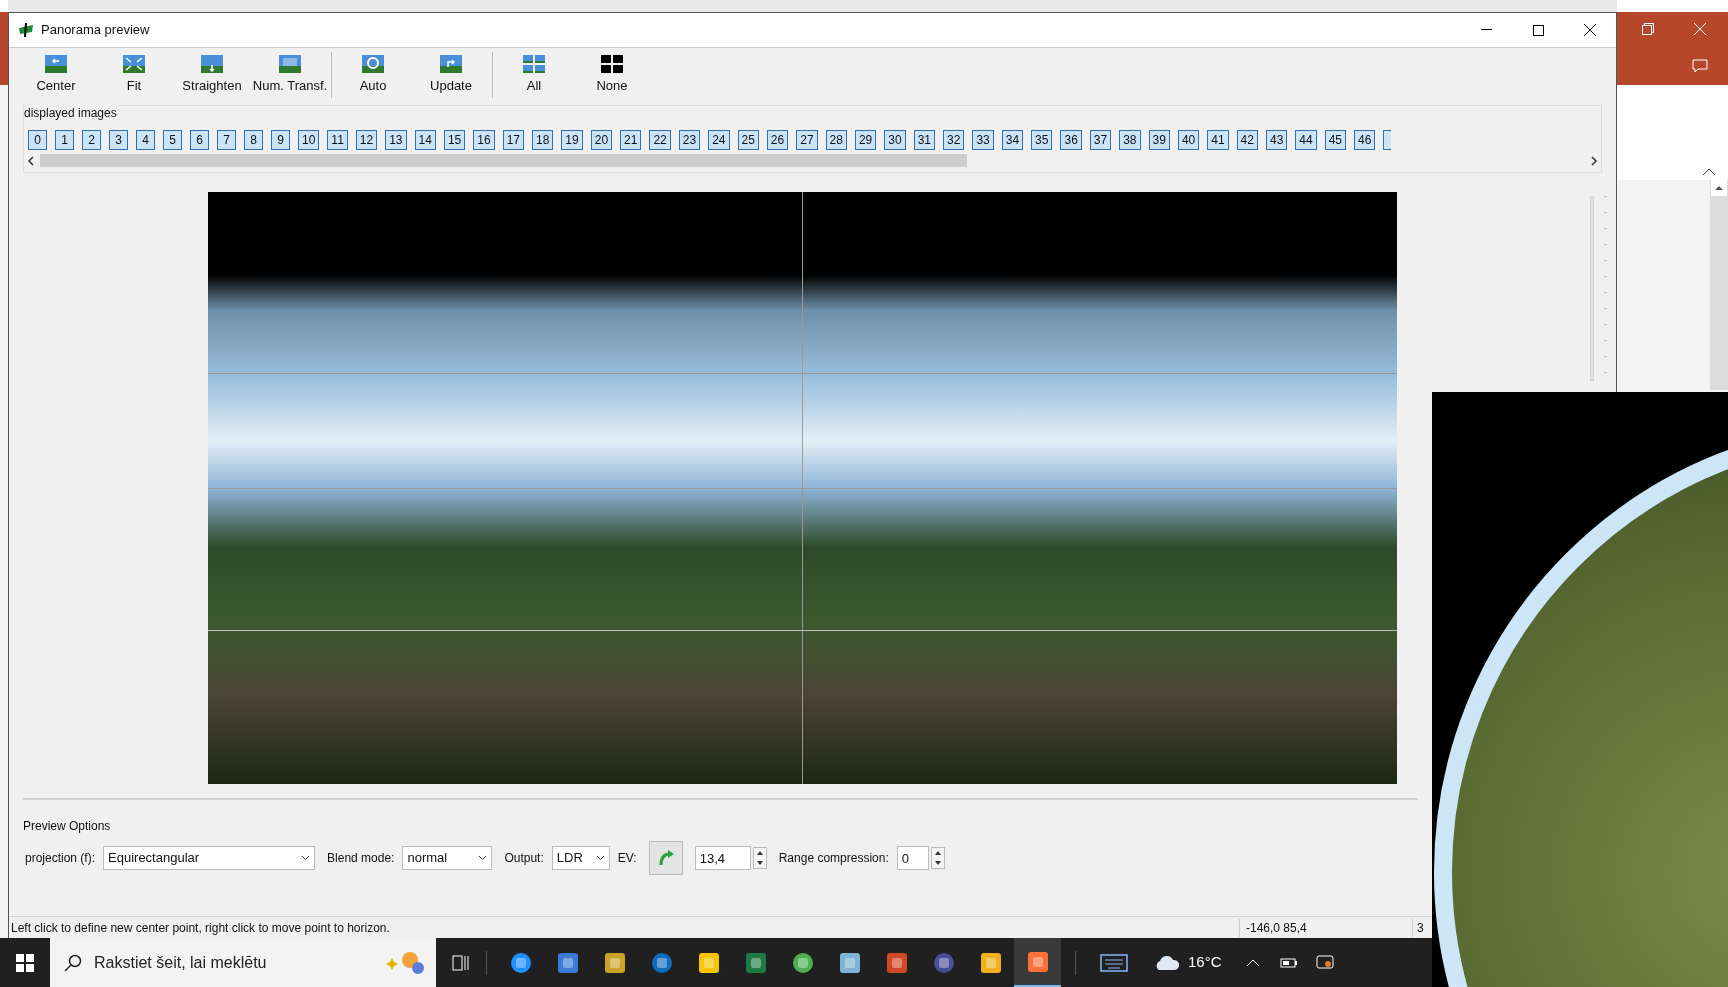 This screenshot has height=987, width=1728. I want to click on taskbar-search-field: Rakstiet šeit, lai meklētu, so click(243, 962).